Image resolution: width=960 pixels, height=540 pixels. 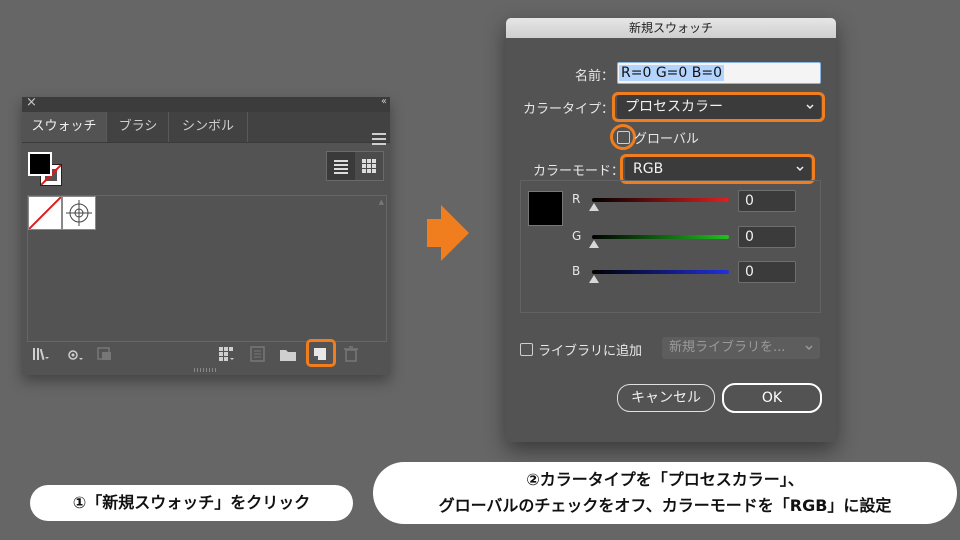 I want to click on close-icon: ×, so click(x=31, y=102).